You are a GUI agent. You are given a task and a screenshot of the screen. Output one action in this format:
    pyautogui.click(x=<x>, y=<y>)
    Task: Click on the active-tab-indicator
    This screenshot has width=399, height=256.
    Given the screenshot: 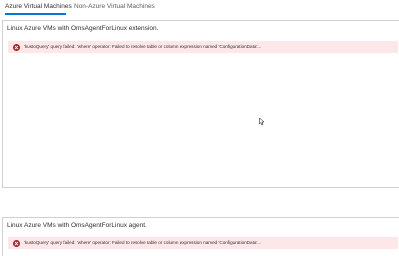 What is the action you would take?
    pyautogui.click(x=35, y=14)
    